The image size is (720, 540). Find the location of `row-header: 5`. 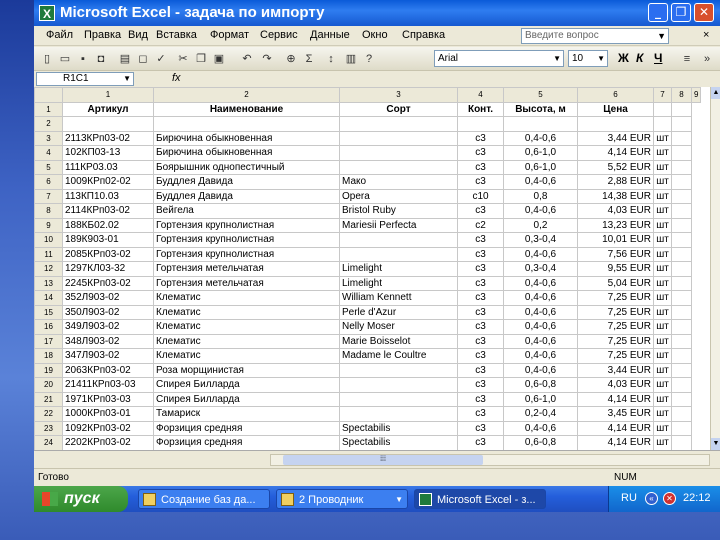

row-header: 5 is located at coordinates (48, 167).